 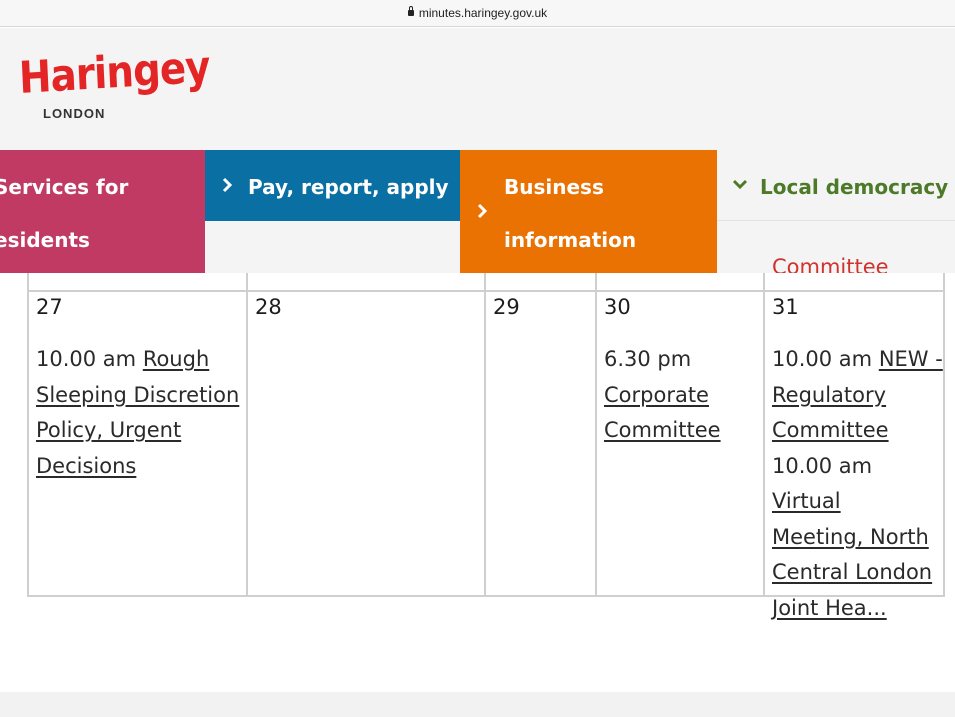 I want to click on event-item: 6.30 pm Corporate Committee, so click(x=684, y=395).